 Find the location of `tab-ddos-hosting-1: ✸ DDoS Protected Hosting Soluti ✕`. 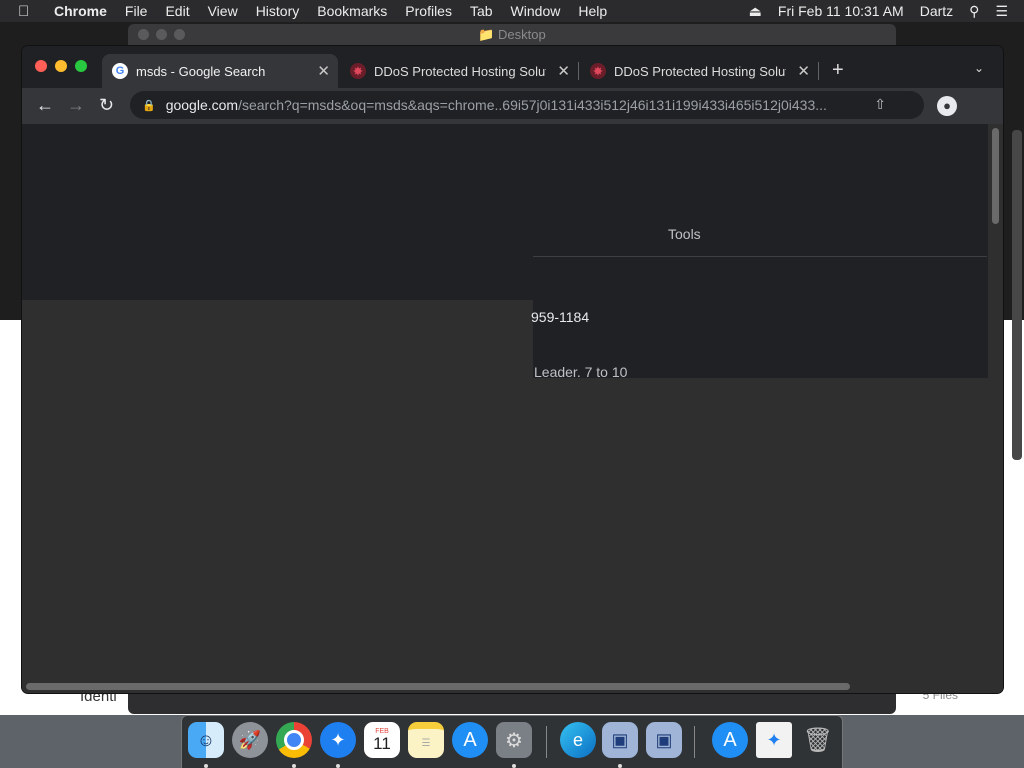

tab-ddos-hosting-1: ✸ DDoS Protected Hosting Soluti ✕ is located at coordinates (459, 71).